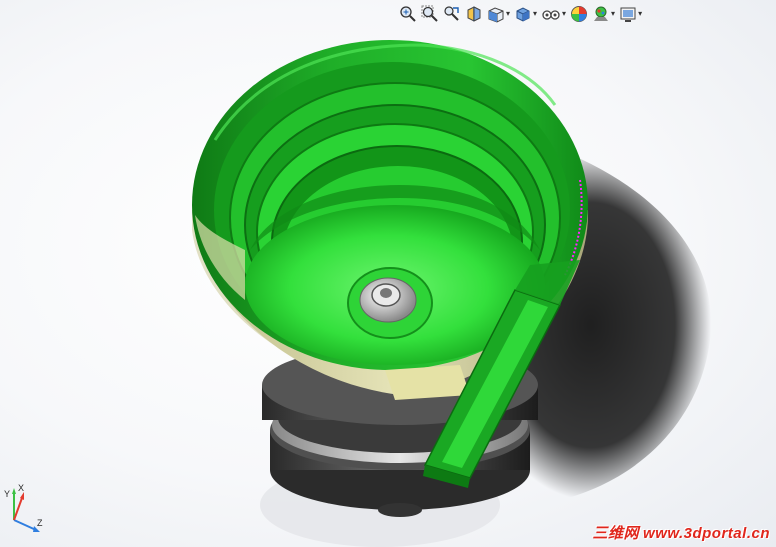 The height and width of the screenshot is (547, 776). I want to click on watermark: 三维网 www.3dportal.cn, so click(681, 532).